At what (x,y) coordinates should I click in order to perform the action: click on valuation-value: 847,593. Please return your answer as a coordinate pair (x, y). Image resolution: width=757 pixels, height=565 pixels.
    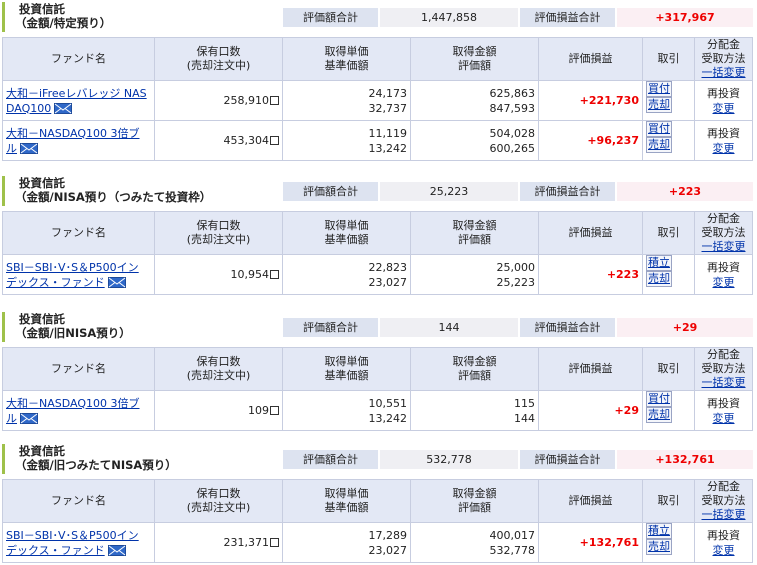
    Looking at the image, I should click on (512, 108).